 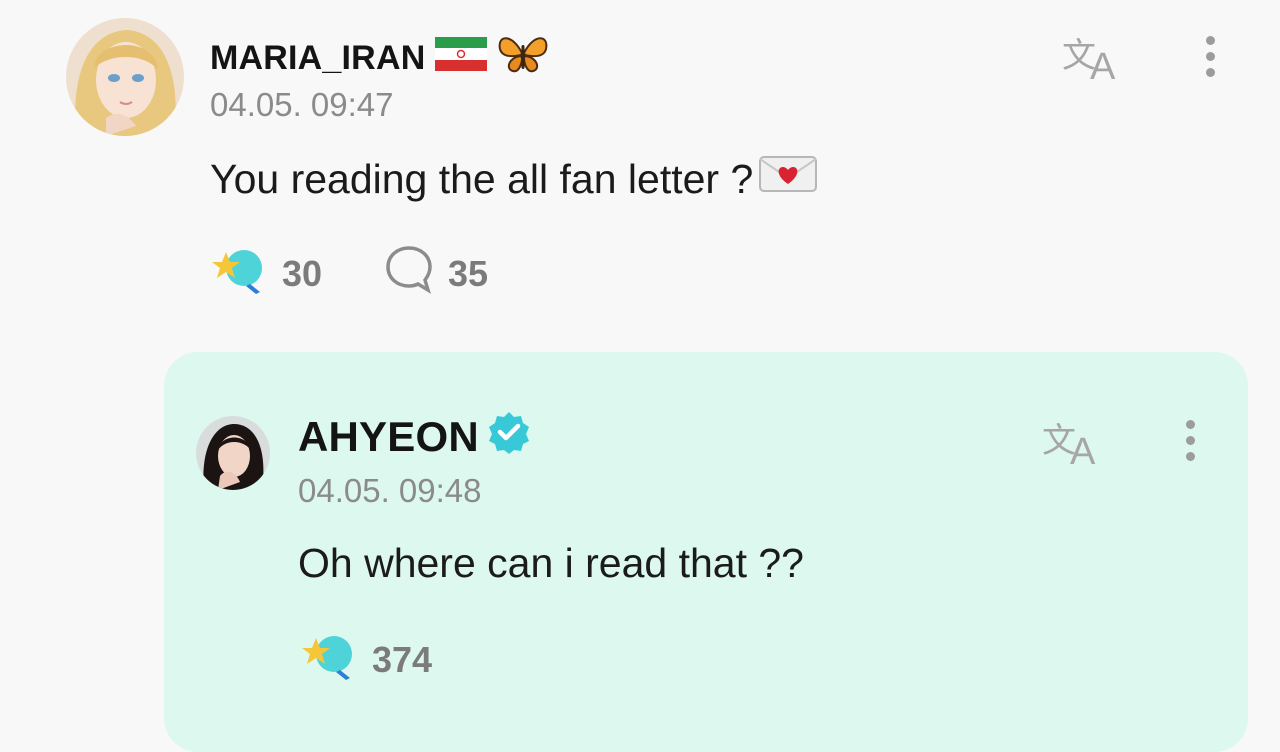 What do you see at coordinates (523, 58) in the screenshot?
I see `butterfly-emoji` at bounding box center [523, 58].